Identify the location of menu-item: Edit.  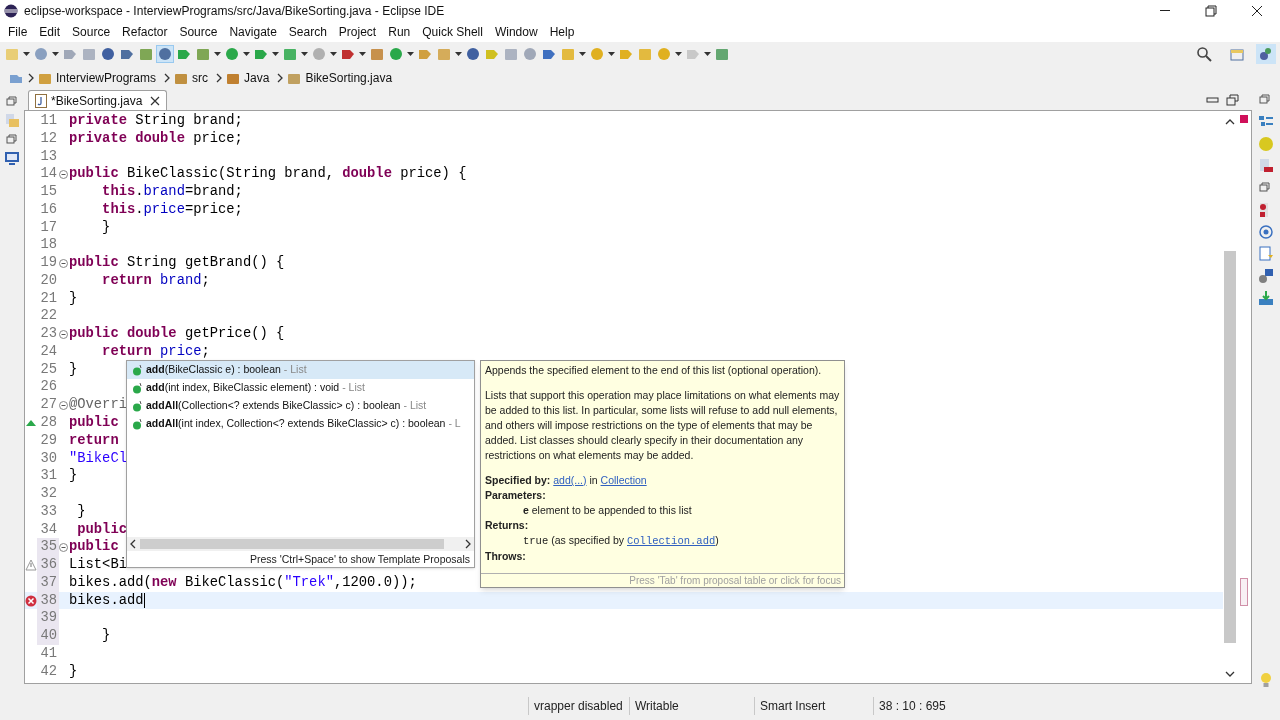
(50, 32).